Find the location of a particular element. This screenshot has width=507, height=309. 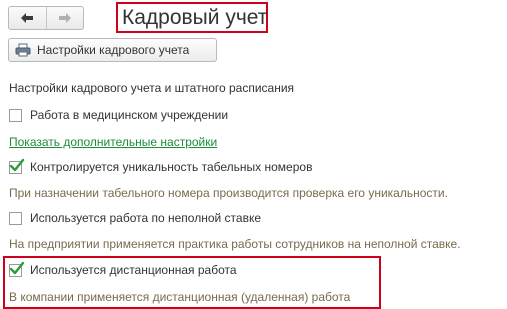

navigation-buttons is located at coordinates (46, 18).